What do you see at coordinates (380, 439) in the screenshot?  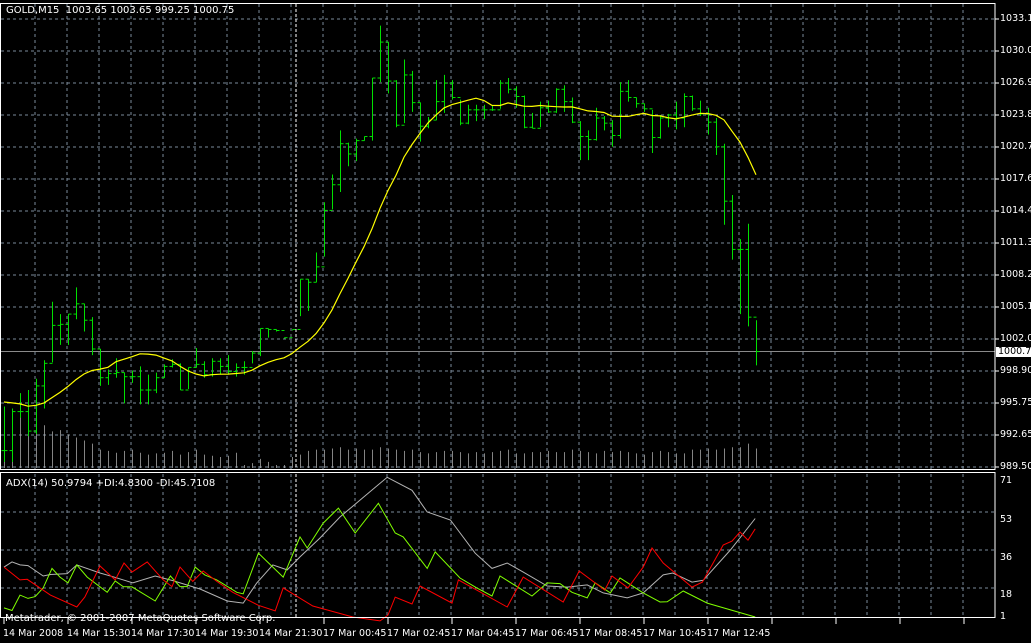 I see `volume-bars` at bounding box center [380, 439].